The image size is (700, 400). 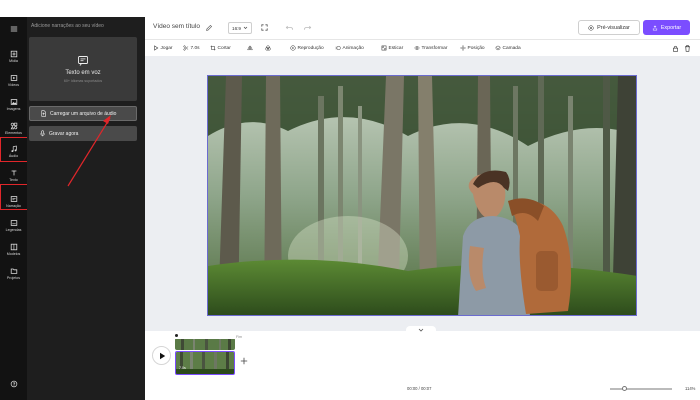 I want to click on aspect-ratio-value: 16:9, so click(x=236, y=28).